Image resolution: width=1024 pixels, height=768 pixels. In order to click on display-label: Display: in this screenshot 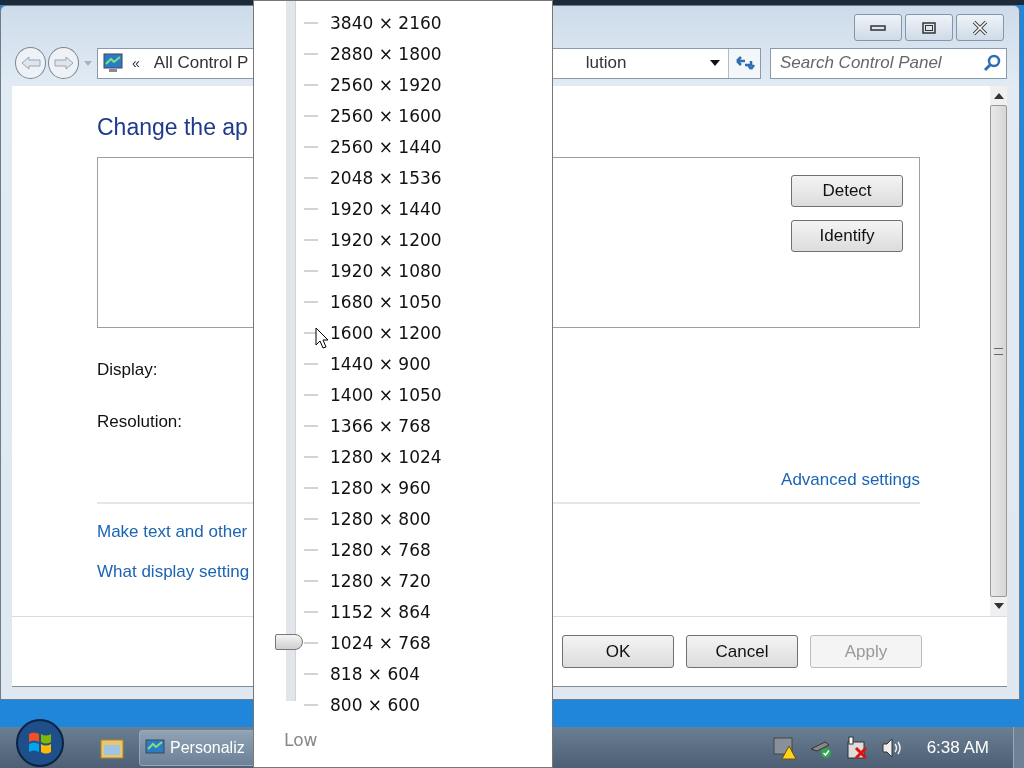, I will do `click(127, 370)`.